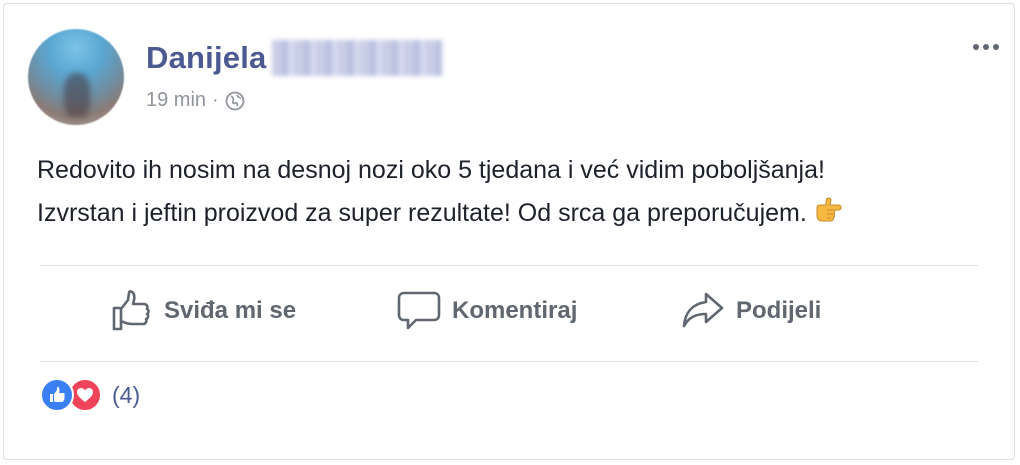 The width and height of the screenshot is (1020, 465). I want to click on reaction-count: (4), so click(126, 395).